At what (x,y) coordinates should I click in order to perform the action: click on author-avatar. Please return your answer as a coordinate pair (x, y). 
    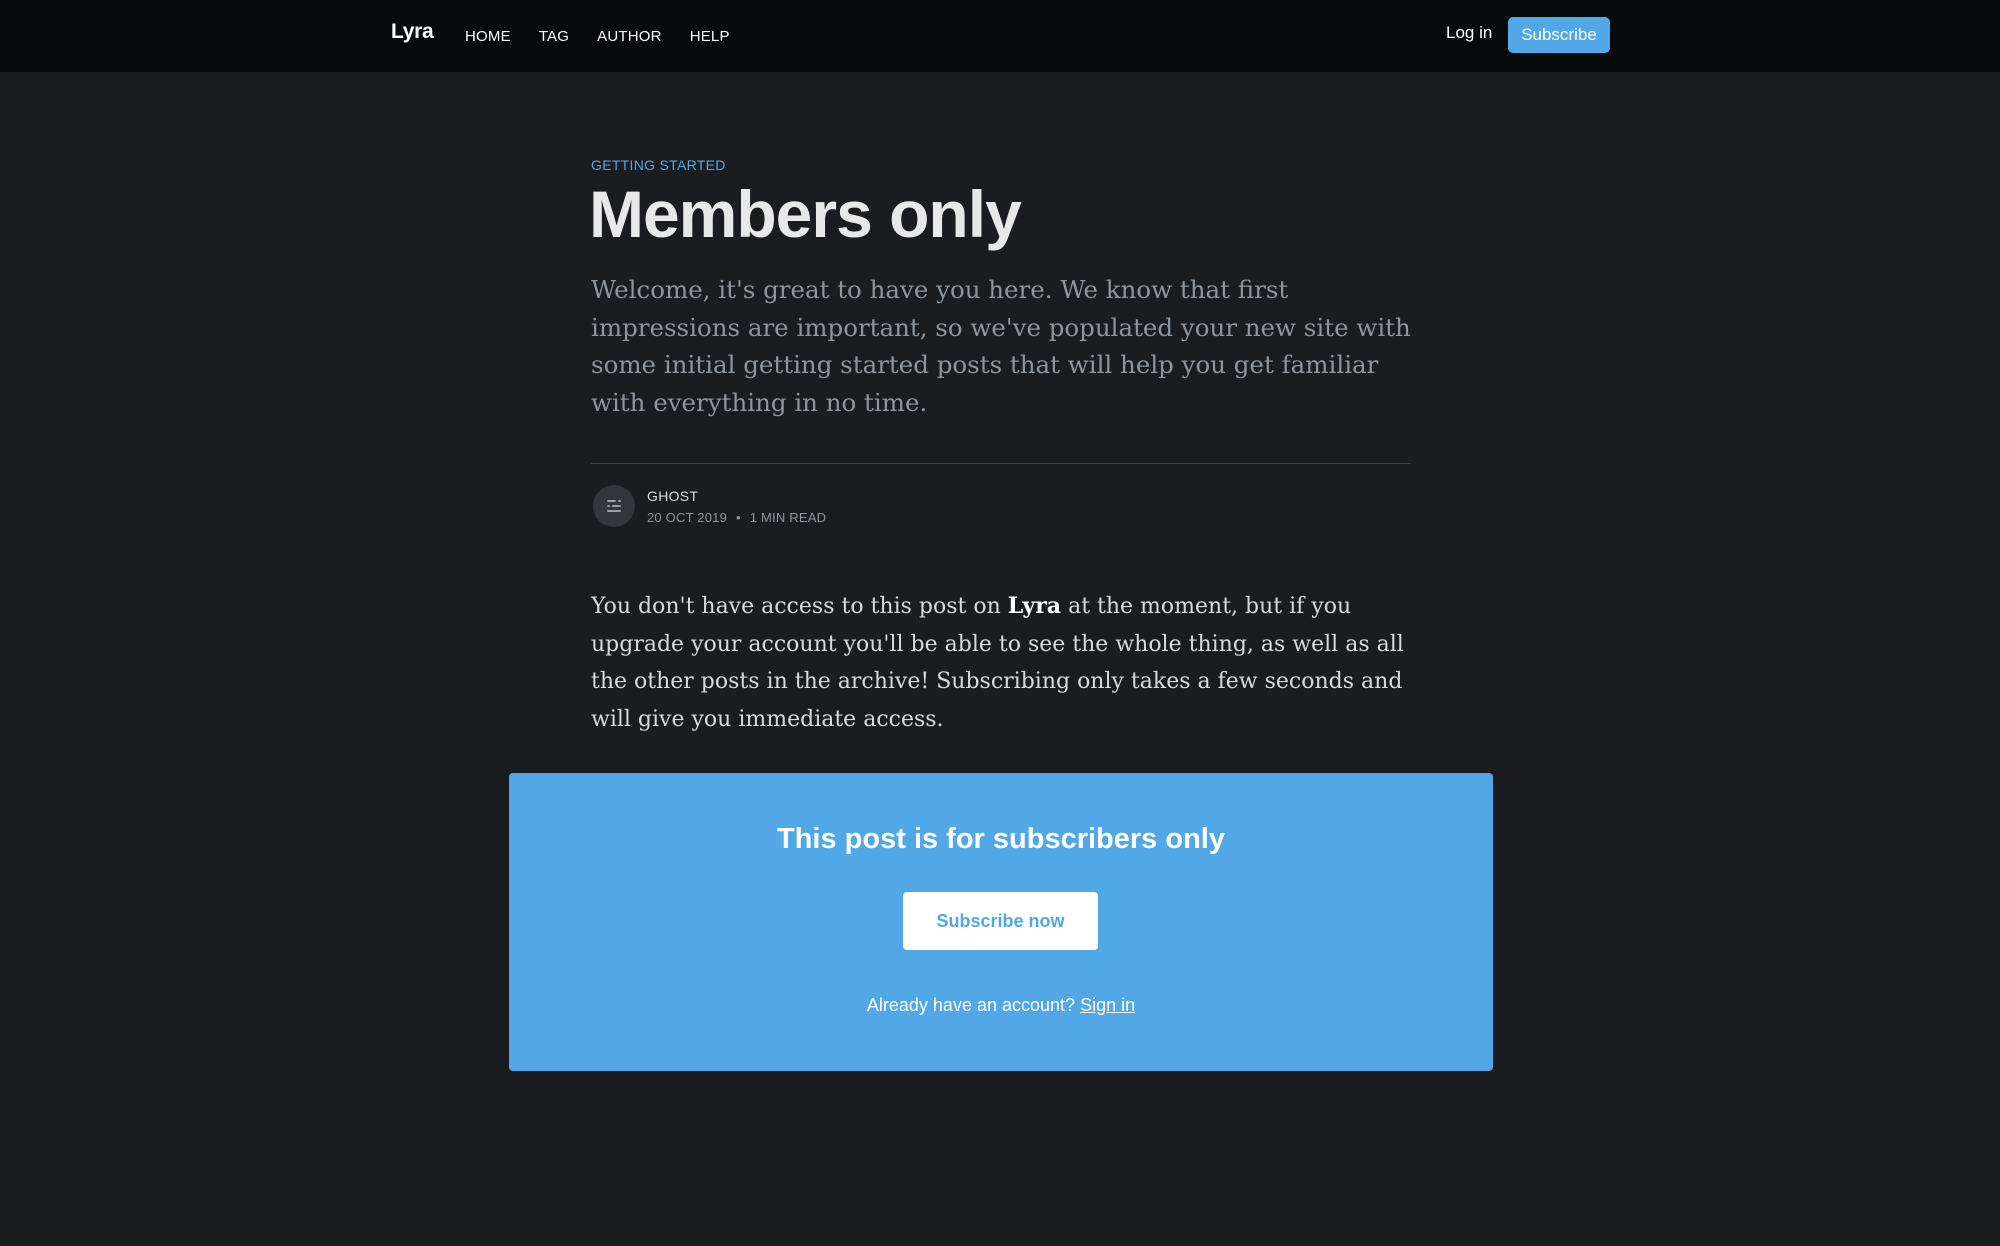
    Looking at the image, I should click on (614, 506).